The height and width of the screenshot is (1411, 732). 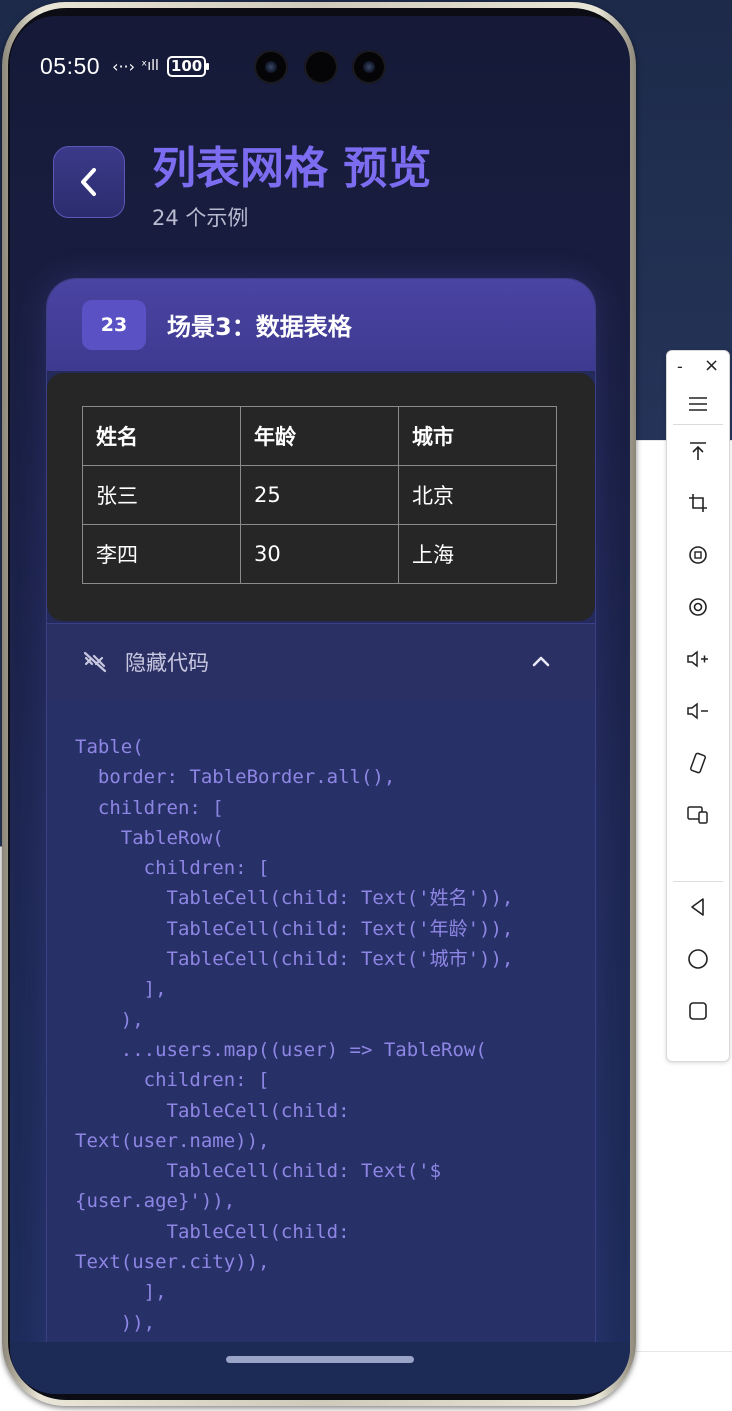 I want to click on table-row: 张三 25 北京, so click(x=319, y=495).